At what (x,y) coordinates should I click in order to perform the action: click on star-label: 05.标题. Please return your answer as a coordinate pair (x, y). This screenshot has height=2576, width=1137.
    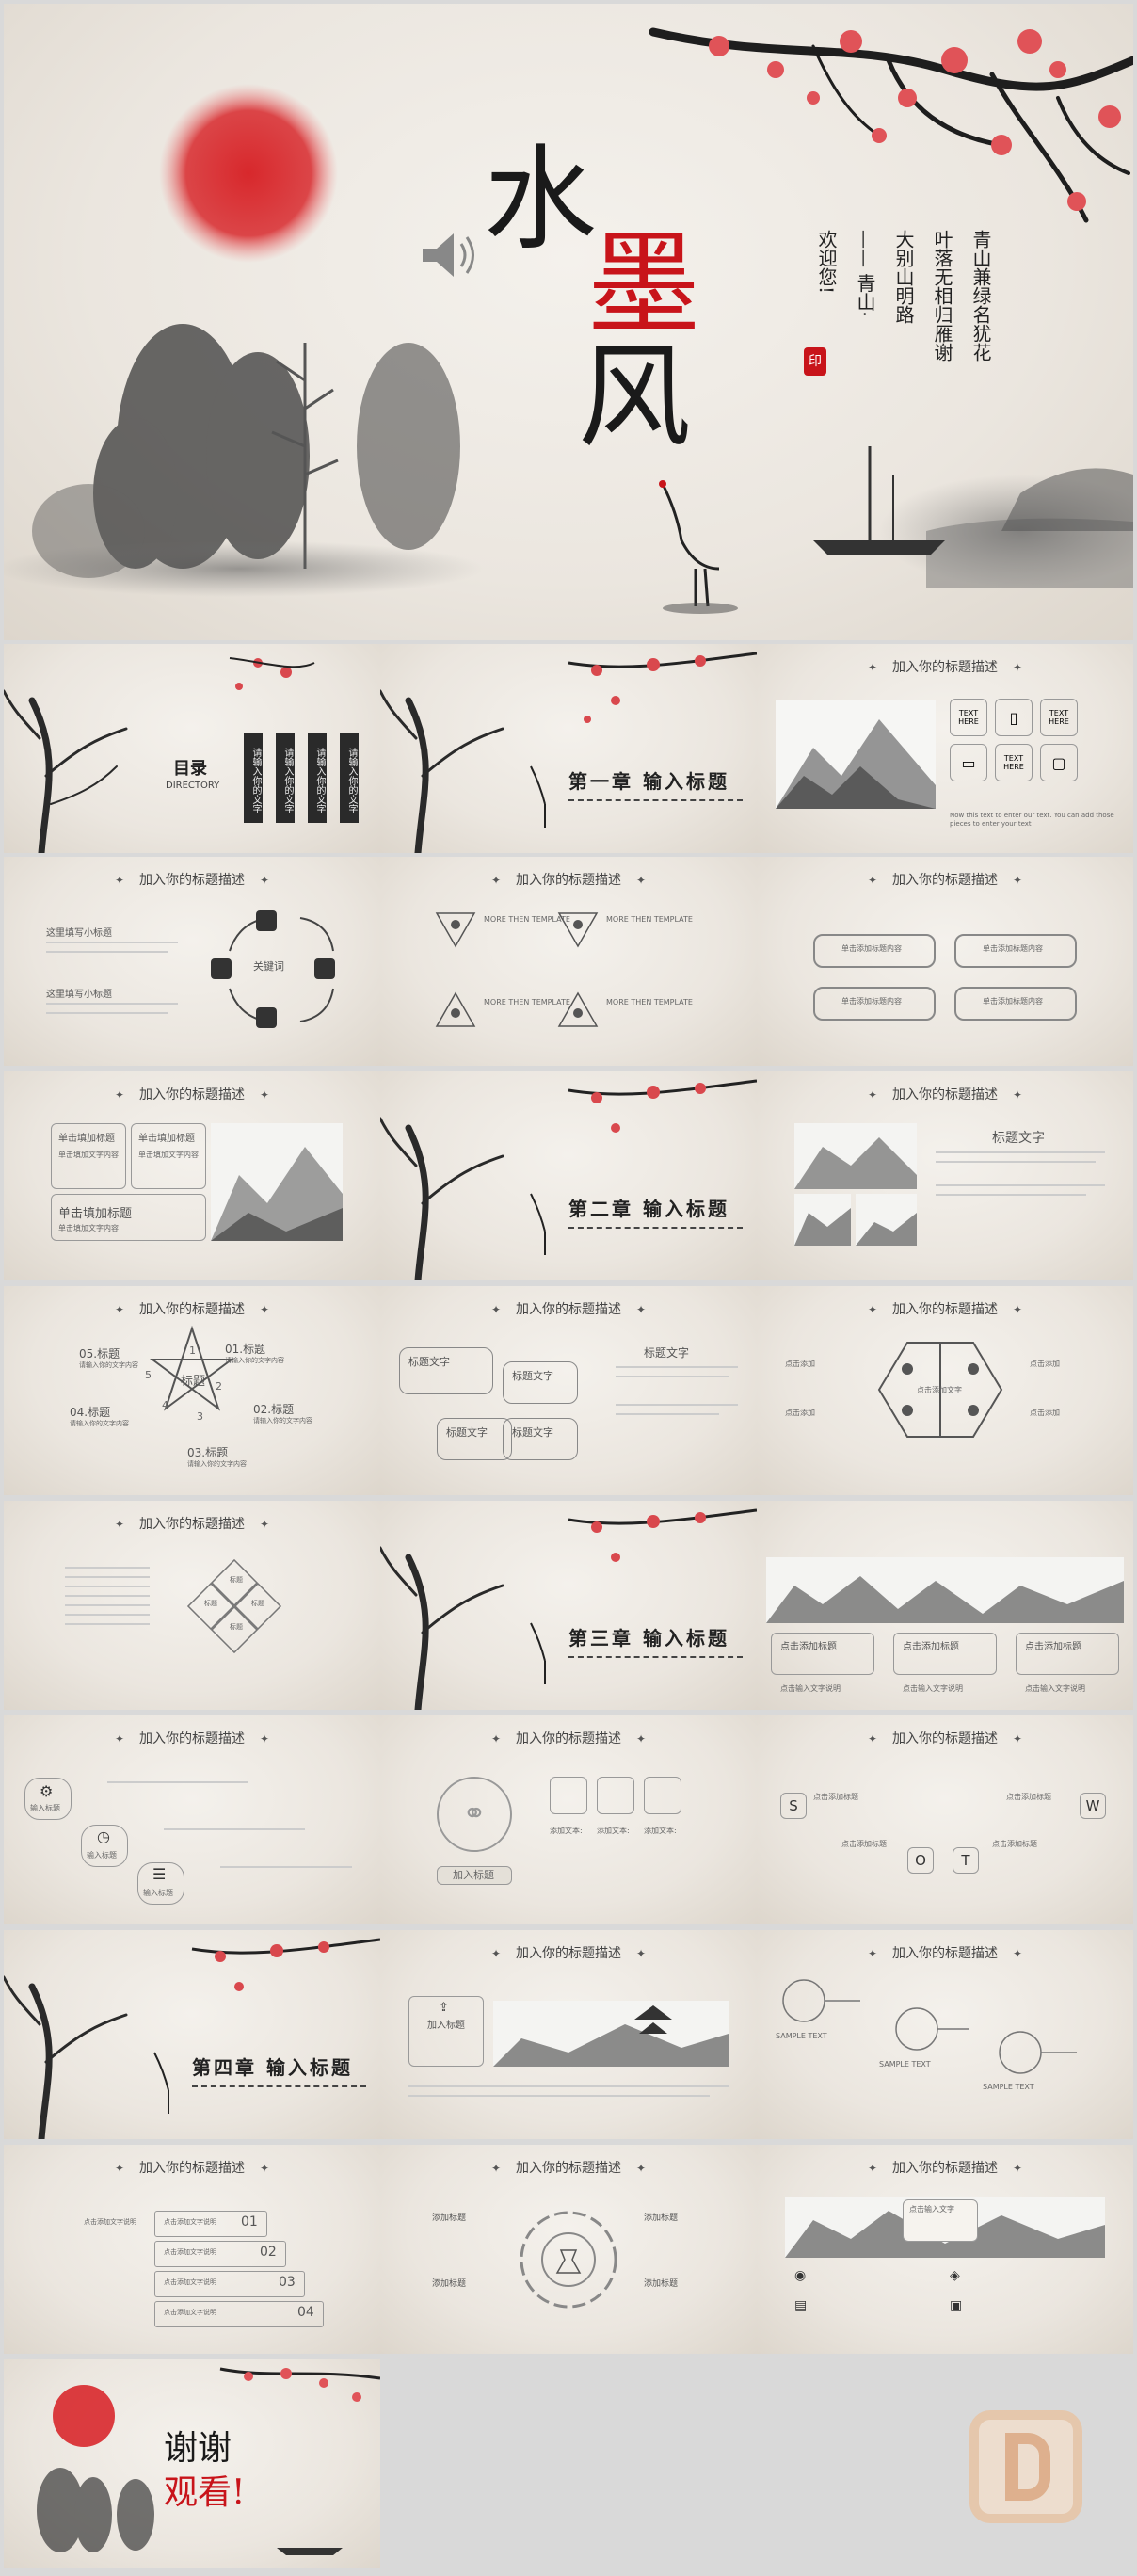
    Looking at the image, I should click on (99, 1353).